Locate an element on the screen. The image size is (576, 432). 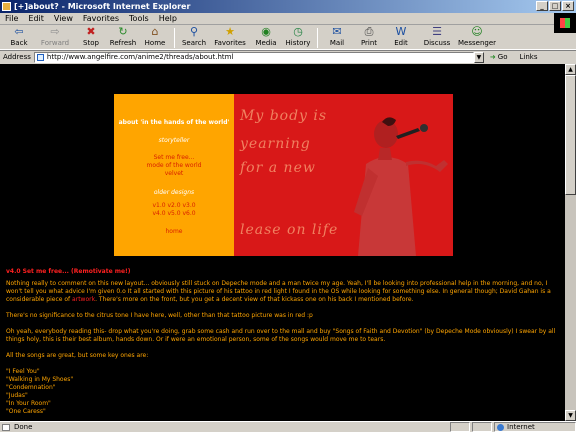
nav-storyteller-label: storyteller is located at coordinates (174, 140).